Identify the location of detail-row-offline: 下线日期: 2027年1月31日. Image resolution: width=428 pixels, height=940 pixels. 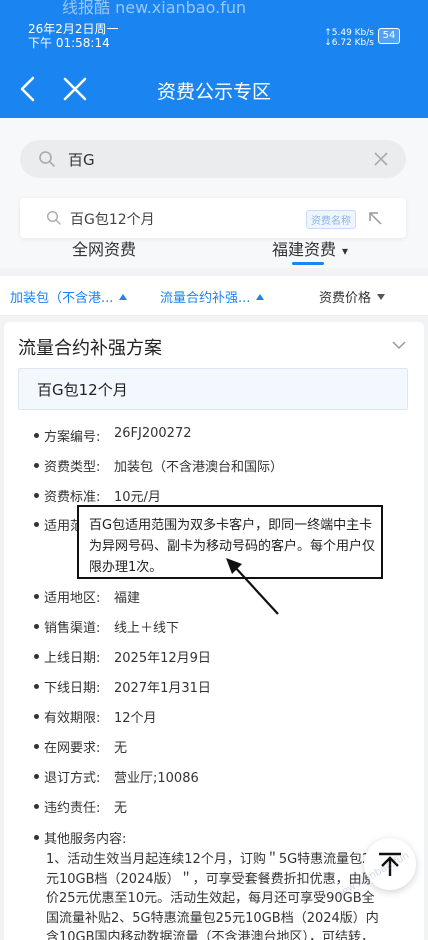
(224, 687).